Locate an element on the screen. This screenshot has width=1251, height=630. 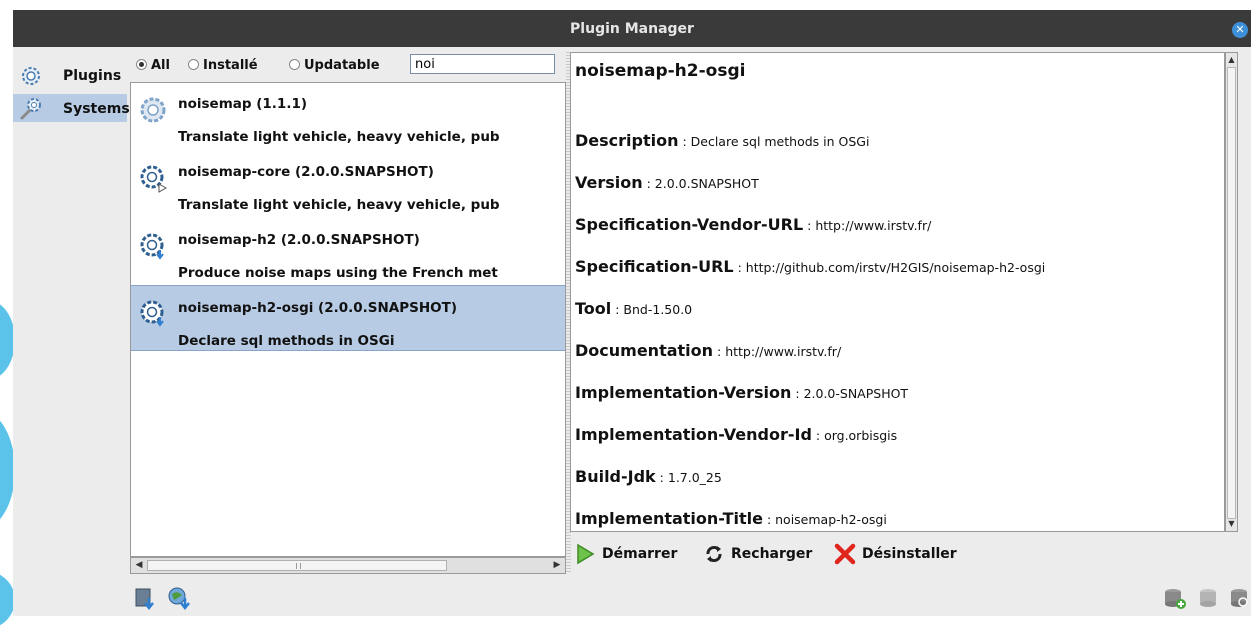
bottom-toolbar is located at coordinates (632, 598).